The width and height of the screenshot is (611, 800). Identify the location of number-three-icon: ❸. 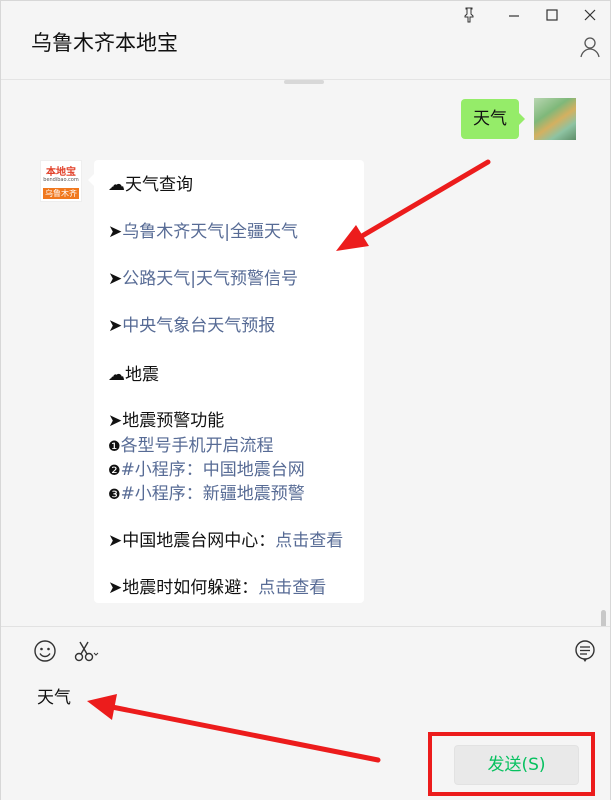
(114, 495).